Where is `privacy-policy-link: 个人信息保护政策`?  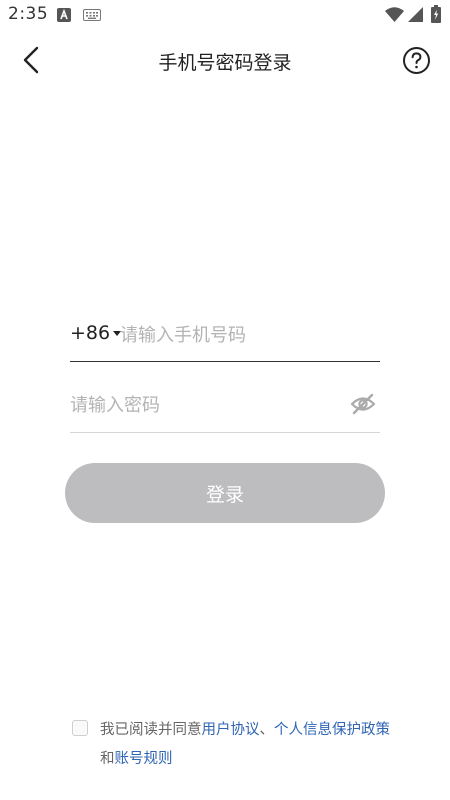 privacy-policy-link: 个人信息保护政策 is located at coordinates (332, 730).